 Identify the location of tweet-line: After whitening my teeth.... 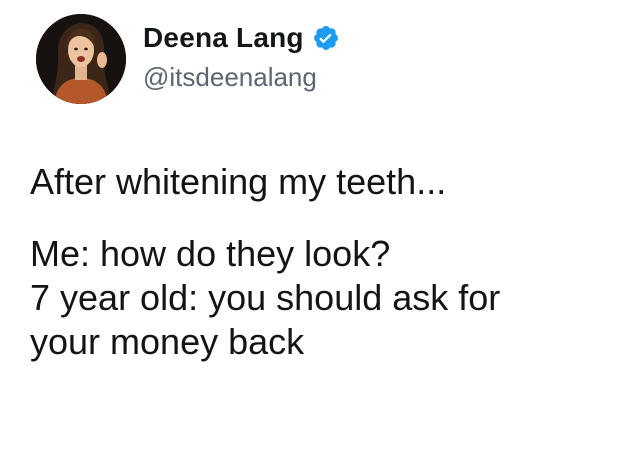
(238, 181).